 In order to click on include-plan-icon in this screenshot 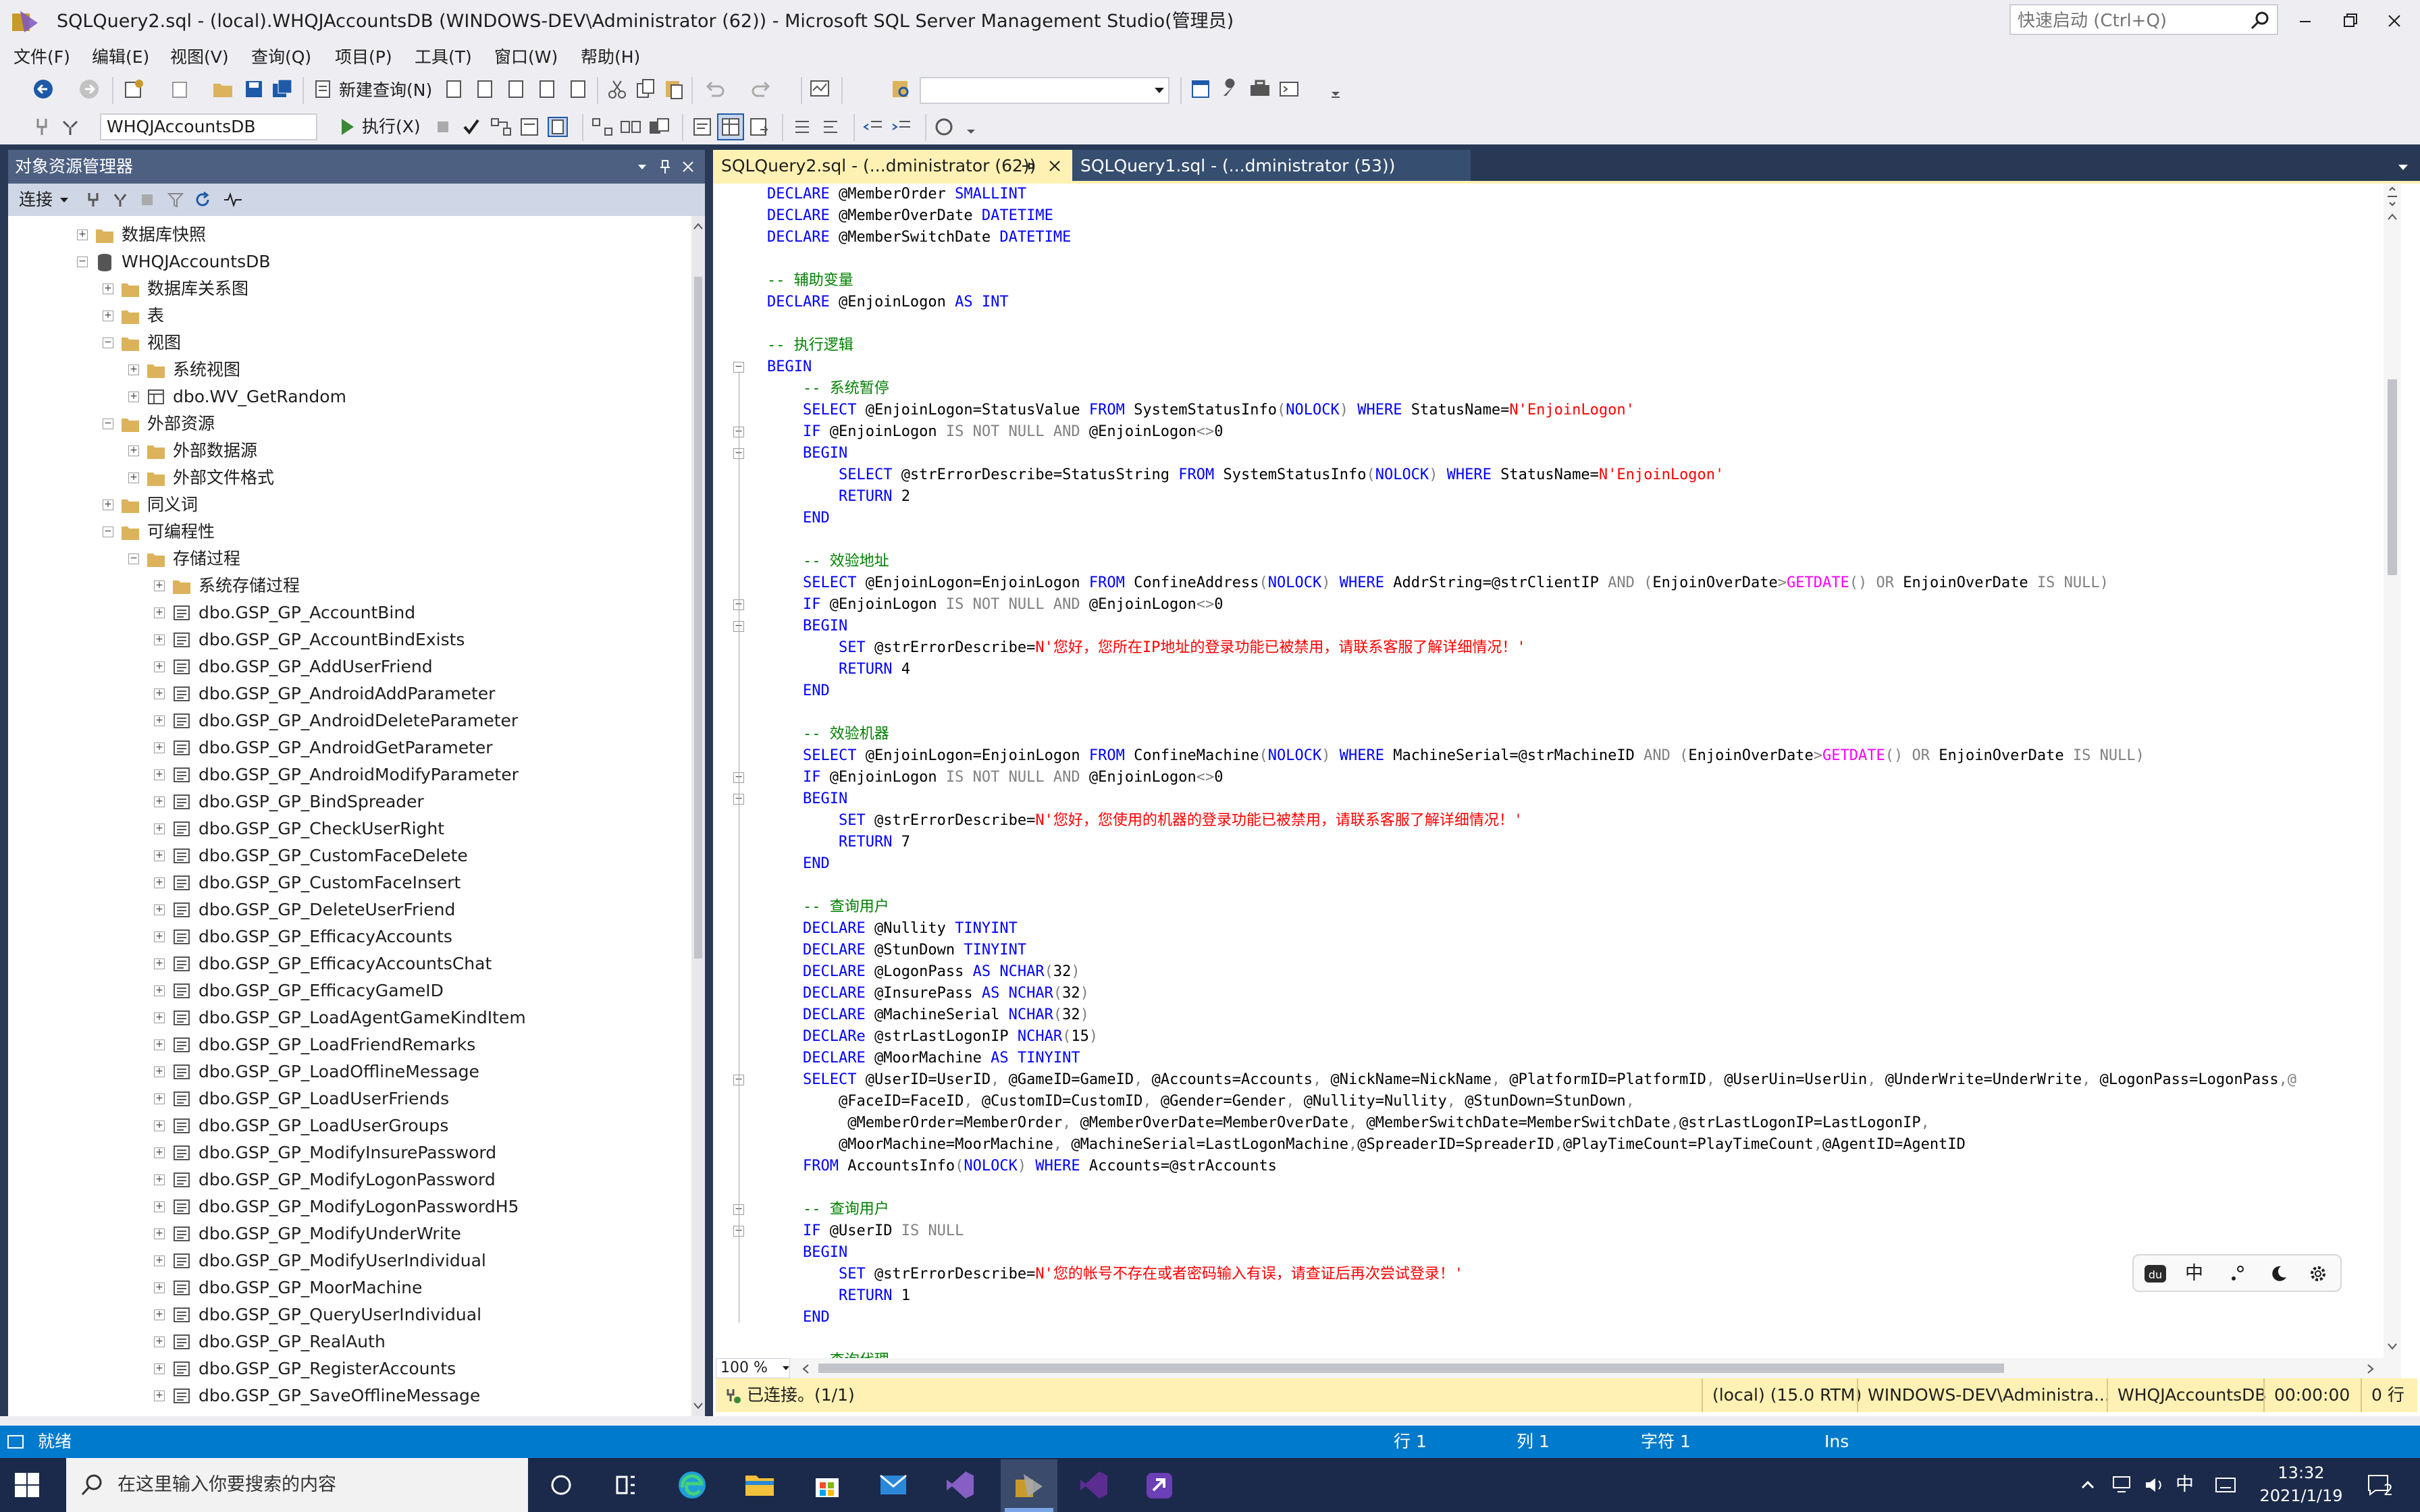, I will do `click(602, 127)`.